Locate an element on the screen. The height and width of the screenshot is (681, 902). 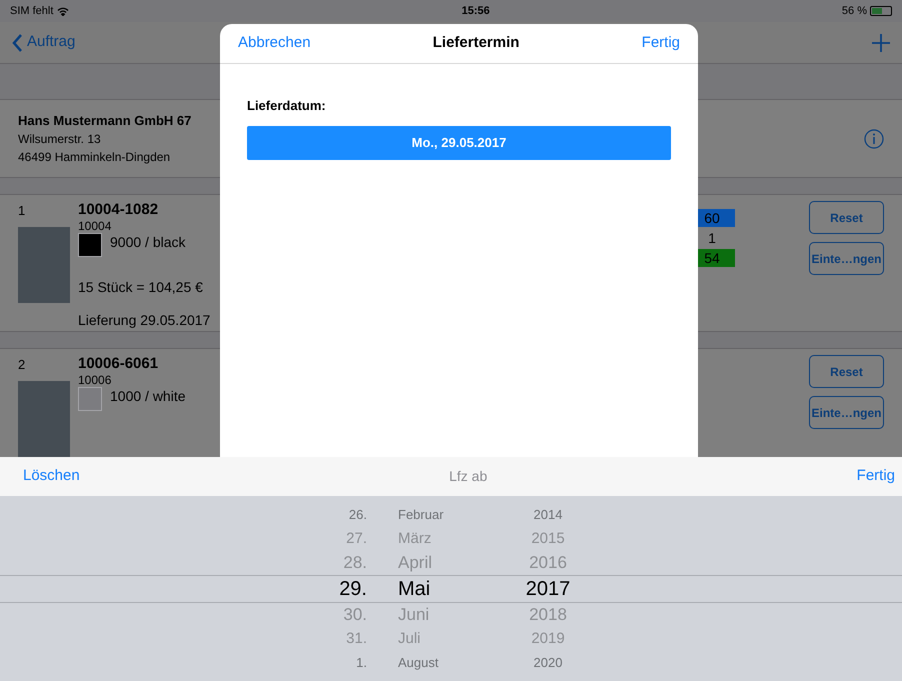
stock-count: 1 is located at coordinates (712, 238).